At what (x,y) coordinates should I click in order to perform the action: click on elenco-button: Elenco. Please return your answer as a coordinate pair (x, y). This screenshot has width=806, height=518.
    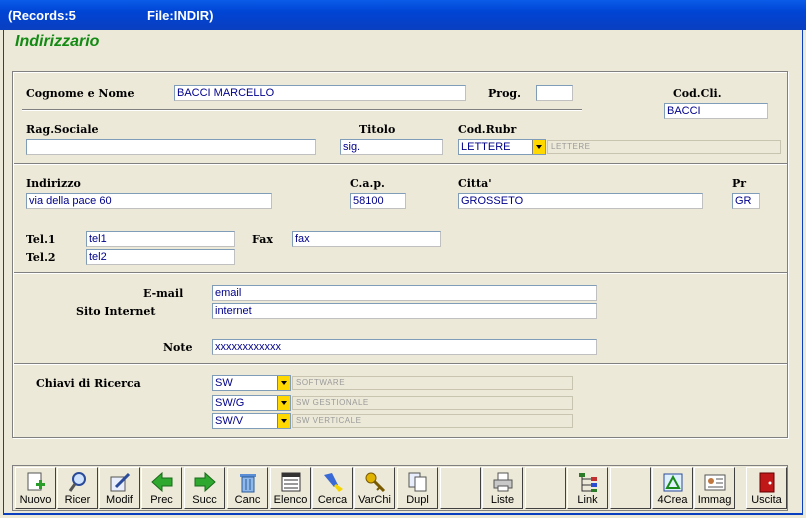
    Looking at the image, I should click on (290, 488).